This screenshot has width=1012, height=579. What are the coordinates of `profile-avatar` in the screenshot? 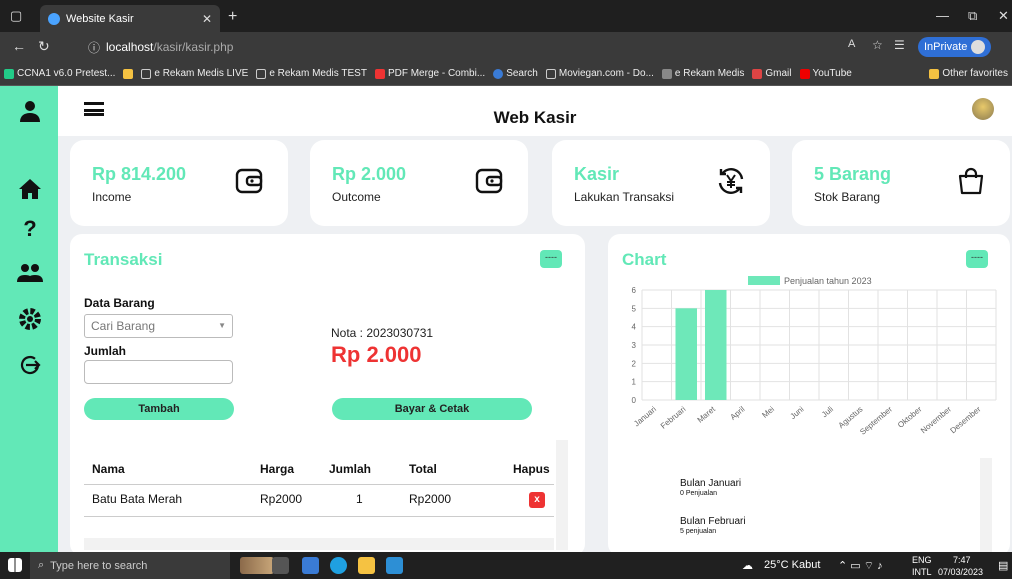 It's located at (978, 47).